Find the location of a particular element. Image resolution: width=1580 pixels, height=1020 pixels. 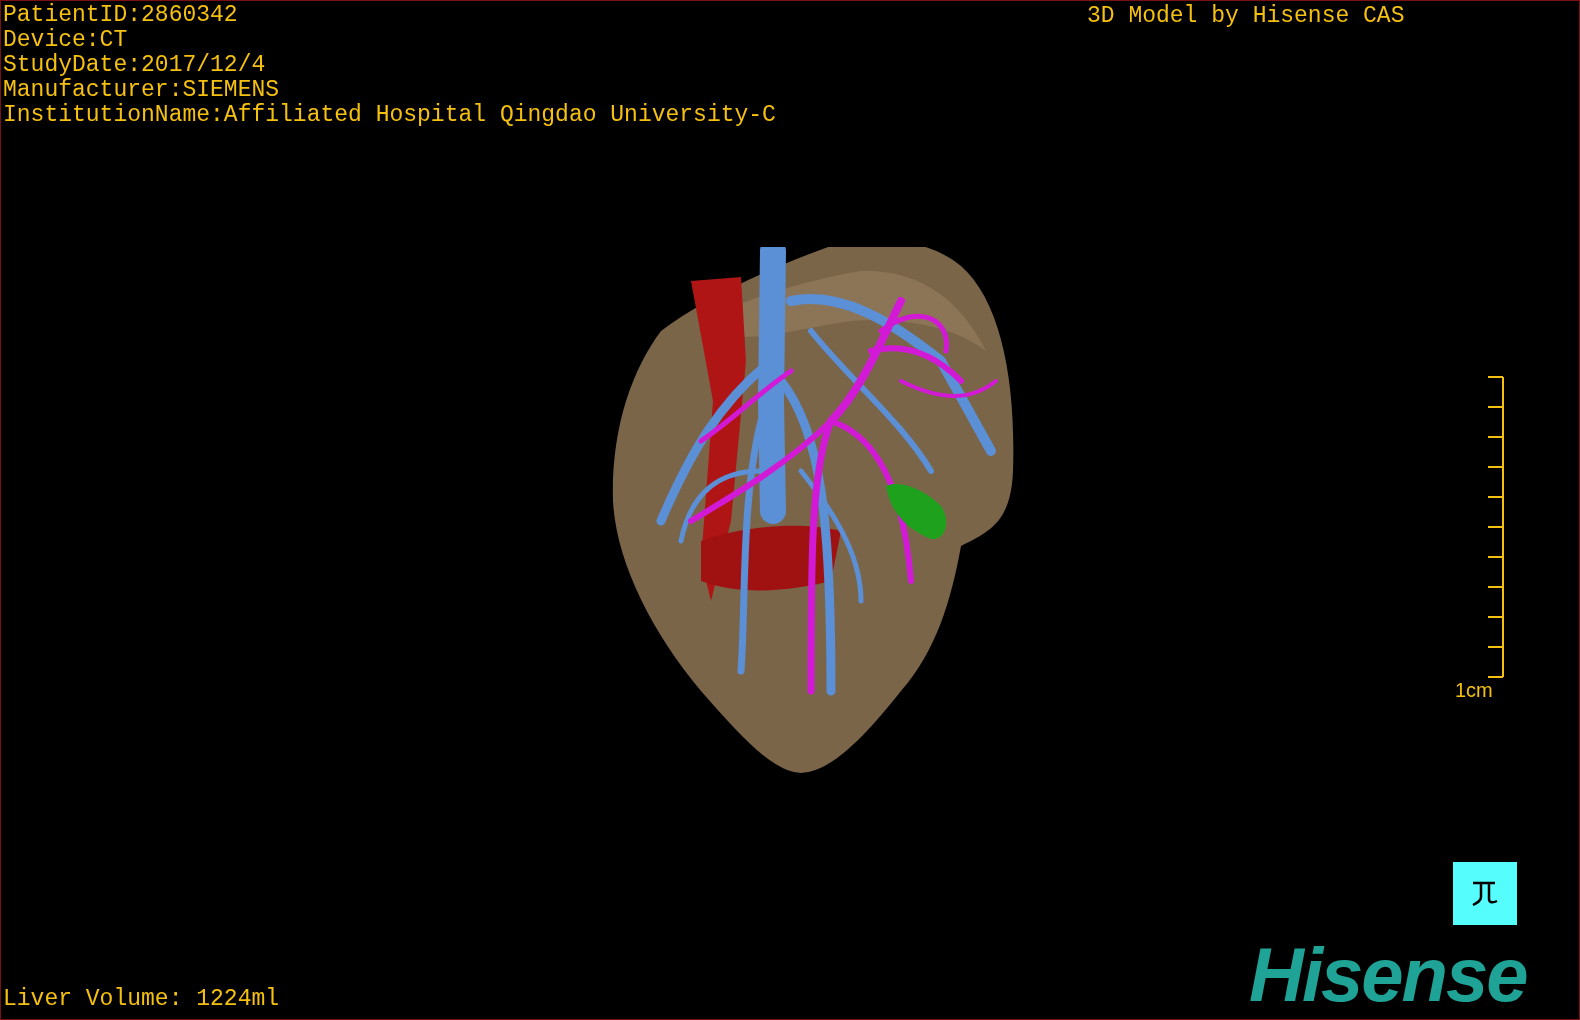

patient-info-text: Device:CT is located at coordinates (66, 40).